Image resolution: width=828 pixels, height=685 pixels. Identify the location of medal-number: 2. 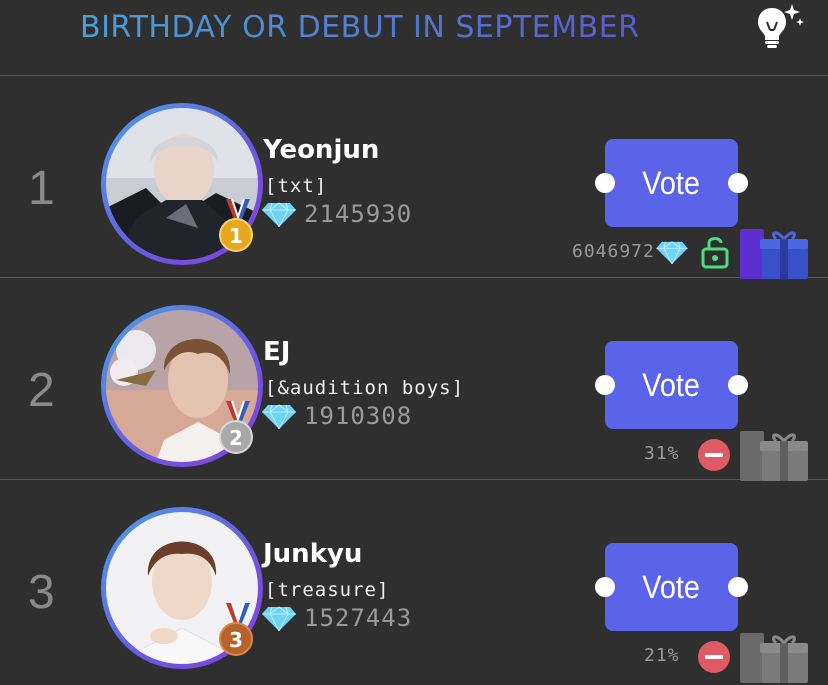
(236, 438).